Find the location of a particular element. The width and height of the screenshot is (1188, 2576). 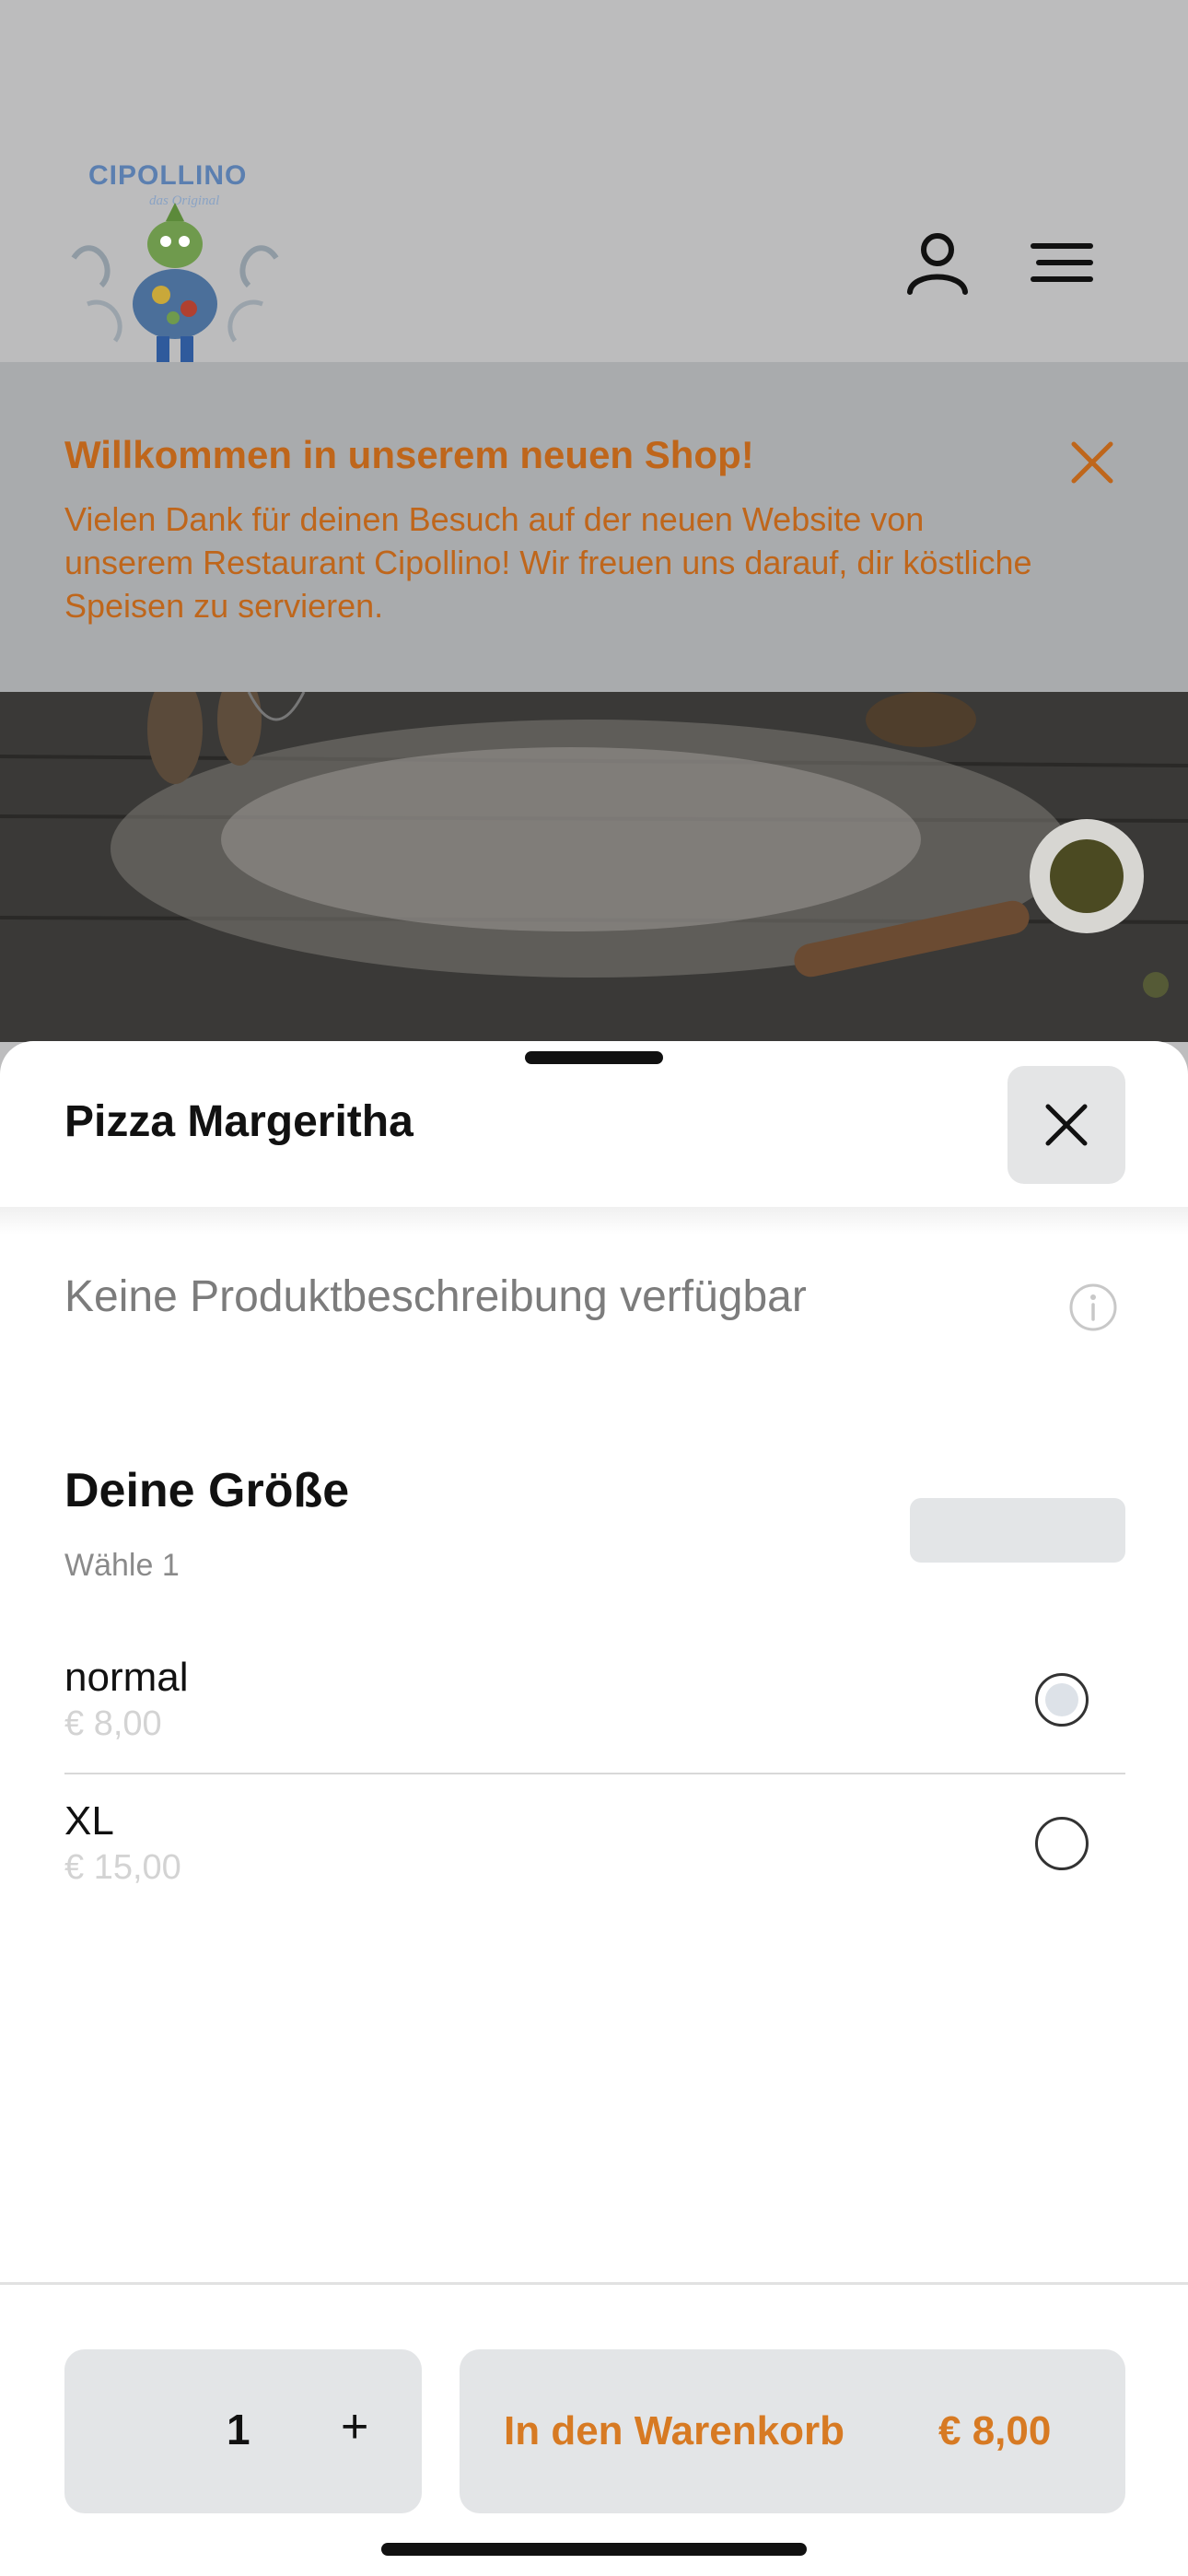

footer-divider is located at coordinates (594, 2283).